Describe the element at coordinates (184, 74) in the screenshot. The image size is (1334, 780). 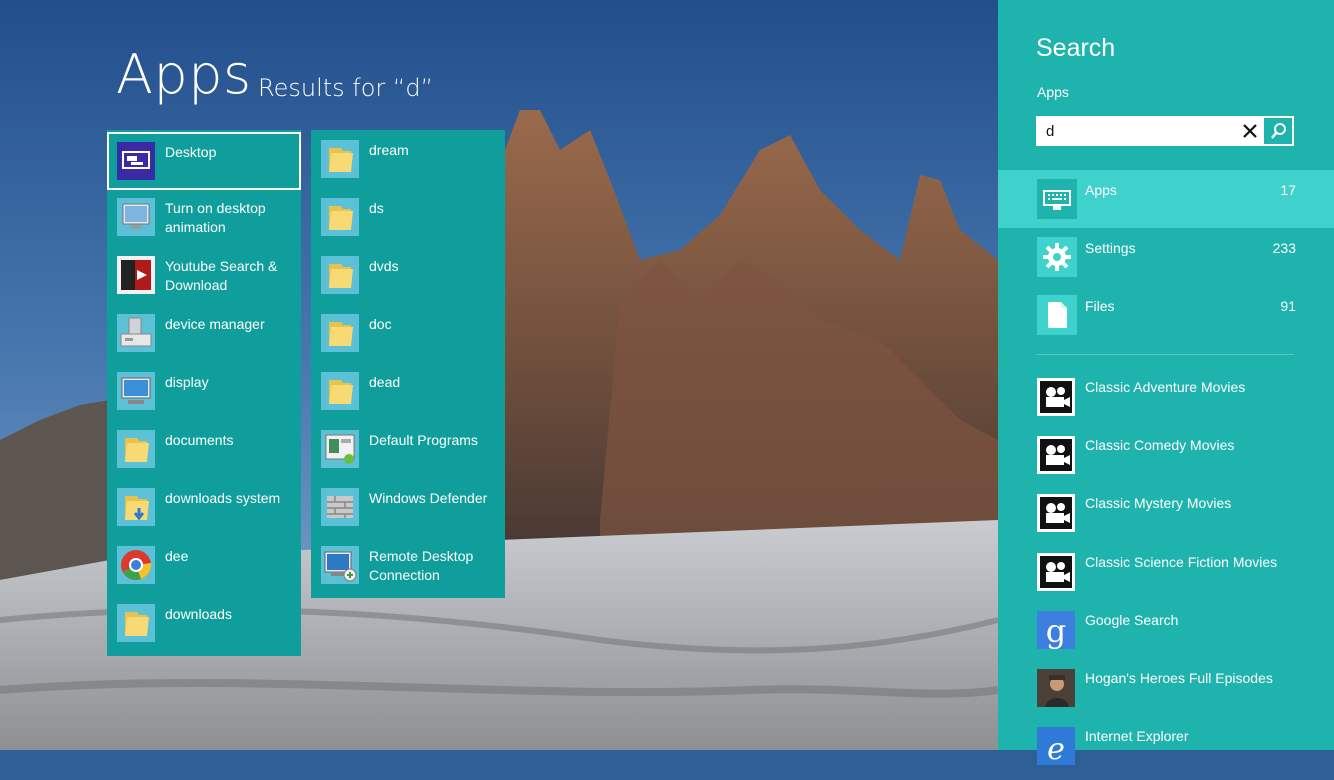
I see `page-title: Apps` at that location.